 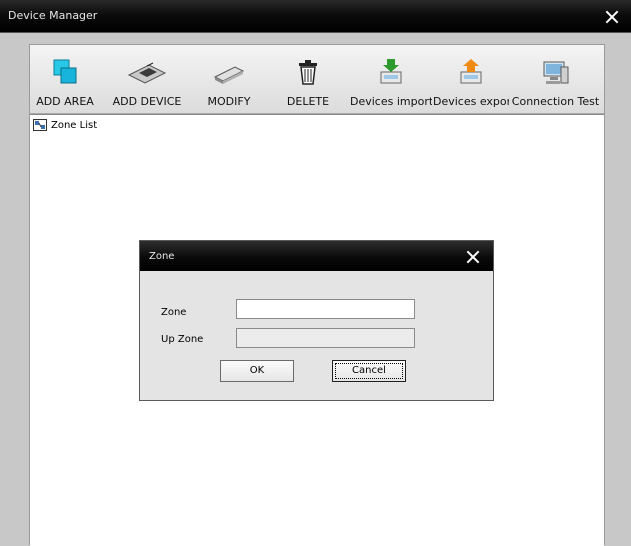 What do you see at coordinates (315, 16) in the screenshot?
I see `window-titlebar: Device Manager` at bounding box center [315, 16].